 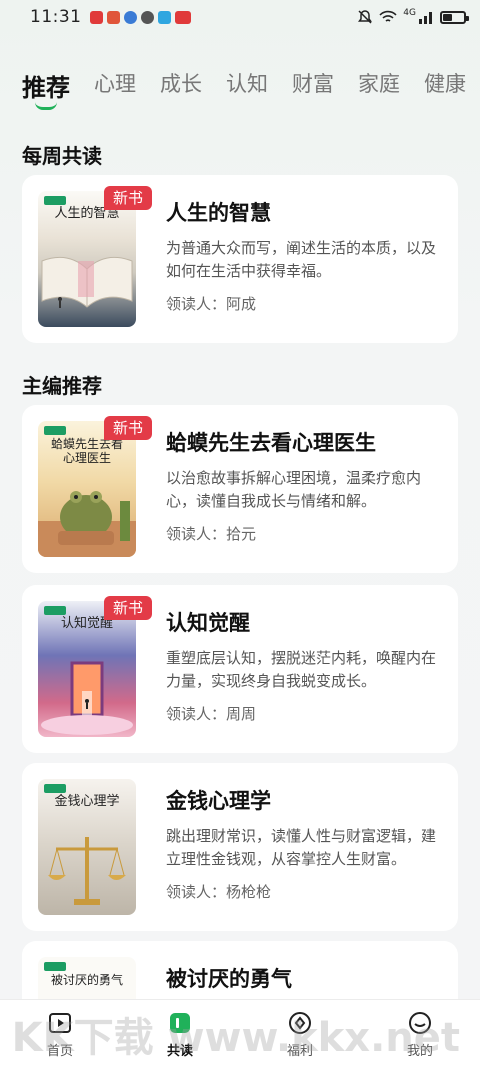 I want to click on book-cover: 认知觉醒, so click(x=87, y=669).